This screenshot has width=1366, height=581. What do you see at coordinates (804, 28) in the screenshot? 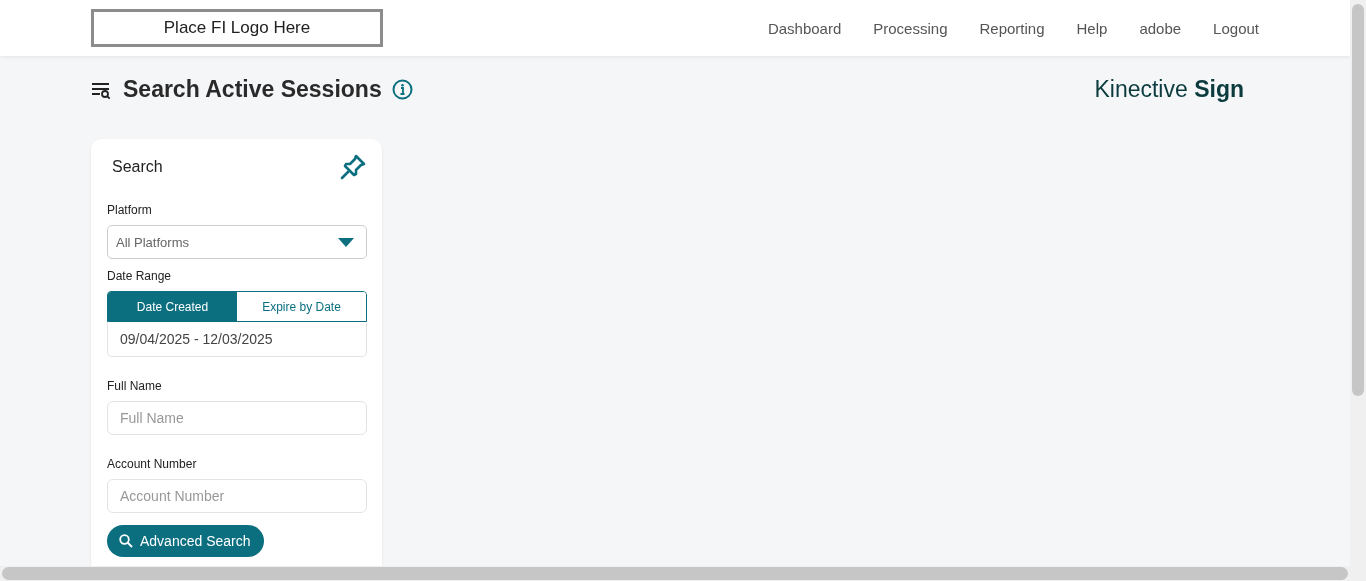
I see `nav-link: Dashboard` at bounding box center [804, 28].